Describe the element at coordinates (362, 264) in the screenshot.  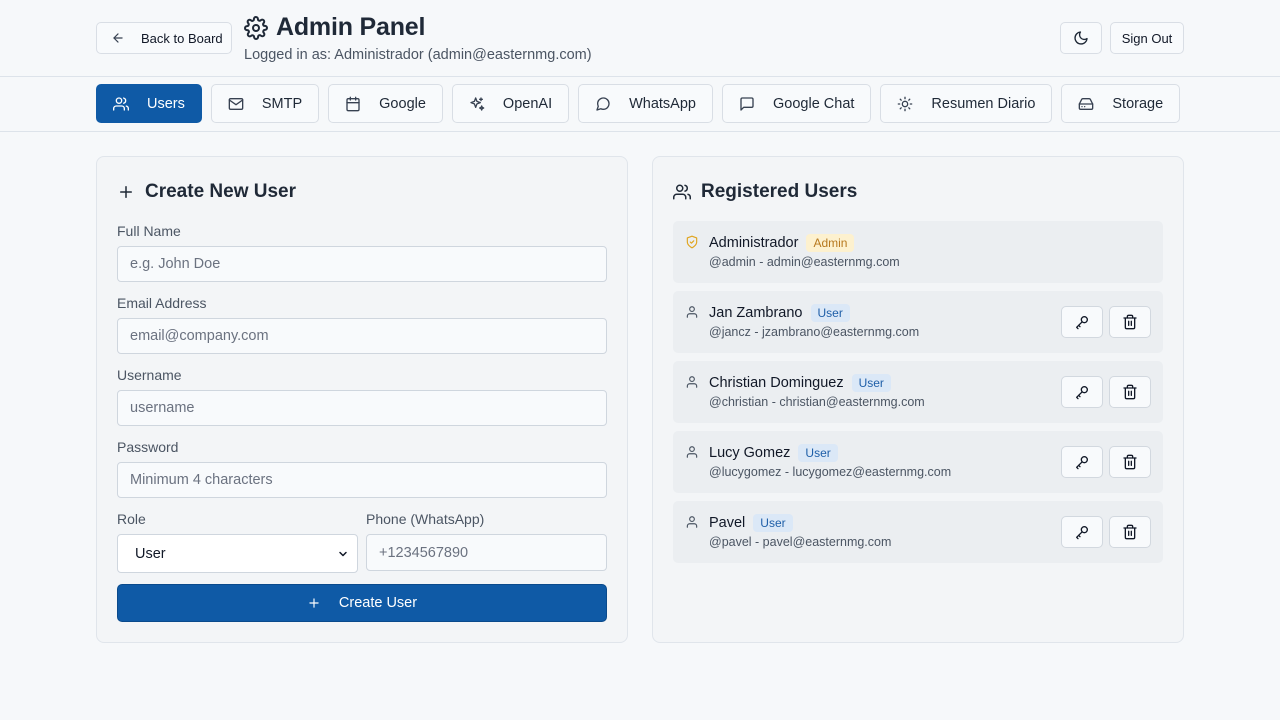
I see `full-name-input` at that location.